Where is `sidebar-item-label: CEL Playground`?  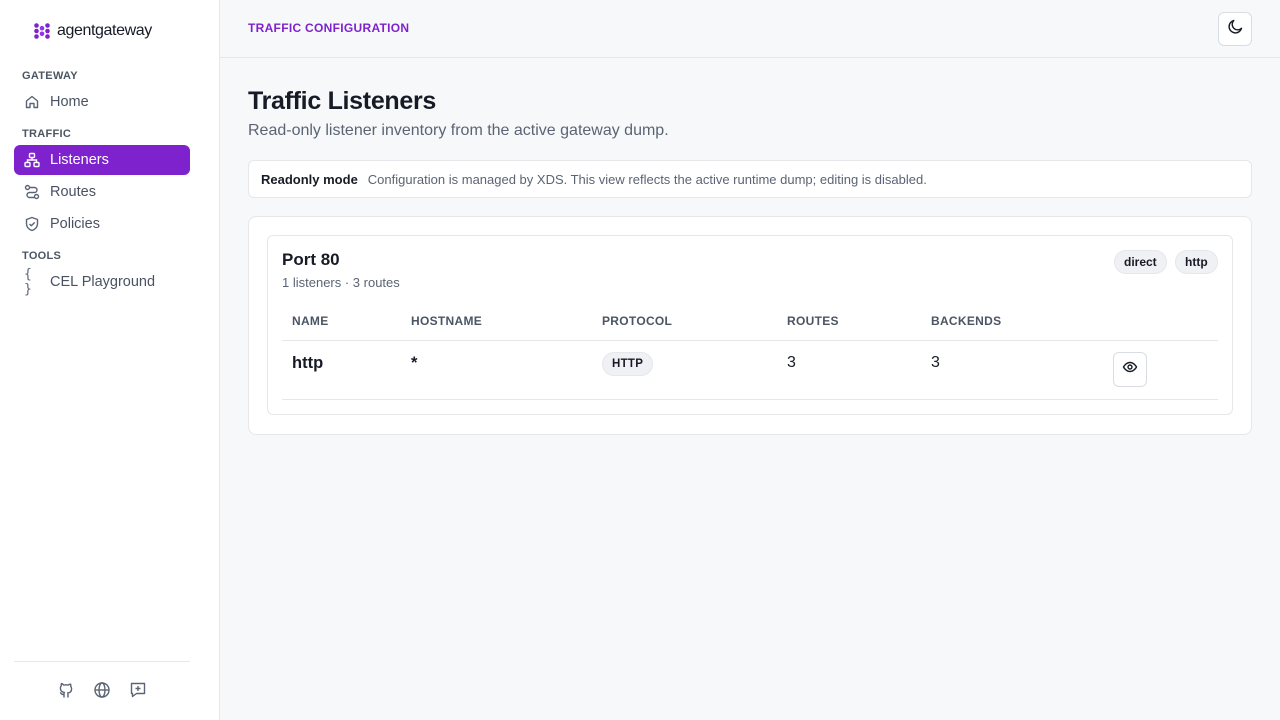 sidebar-item-label: CEL Playground is located at coordinates (103, 282).